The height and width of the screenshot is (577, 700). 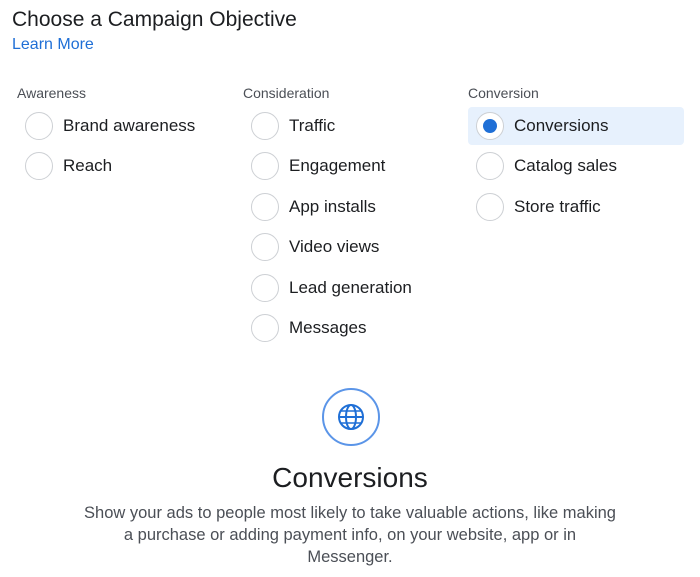 I want to click on option-label: Video views, so click(x=334, y=246).